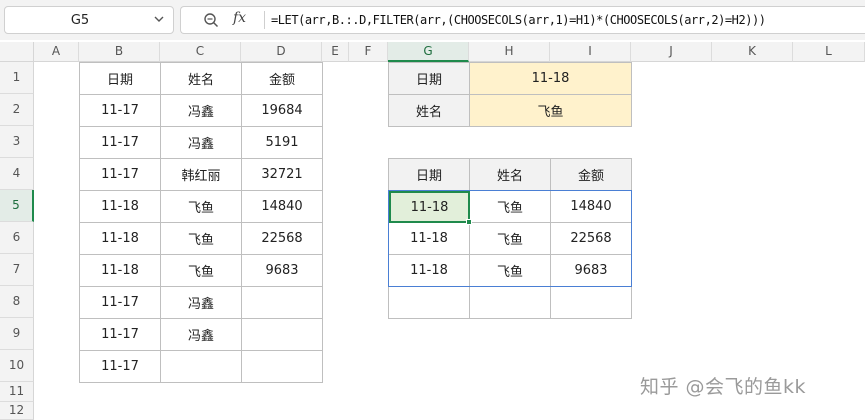 This screenshot has height=420, width=865. Describe the element at coordinates (428, 52) in the screenshot. I see `column-header-g: G` at that location.